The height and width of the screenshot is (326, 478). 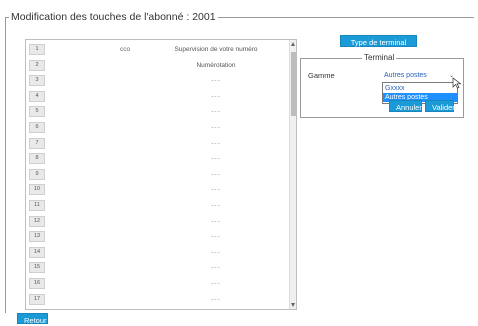 What do you see at coordinates (321, 75) in the screenshot?
I see `gamme-label: Gamme` at bounding box center [321, 75].